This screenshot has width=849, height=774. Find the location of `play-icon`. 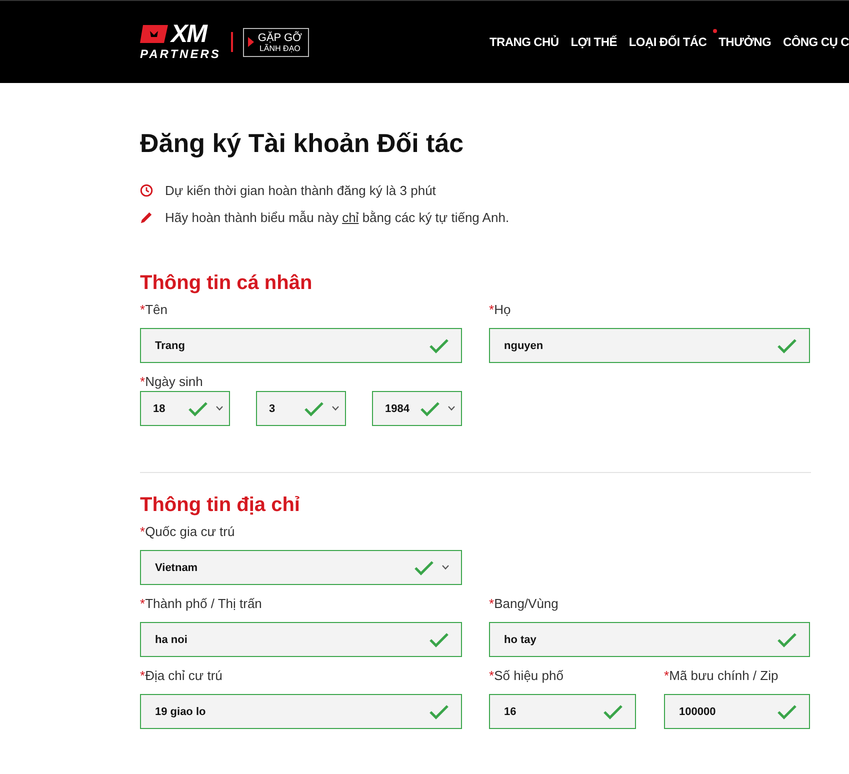

play-icon is located at coordinates (251, 42).